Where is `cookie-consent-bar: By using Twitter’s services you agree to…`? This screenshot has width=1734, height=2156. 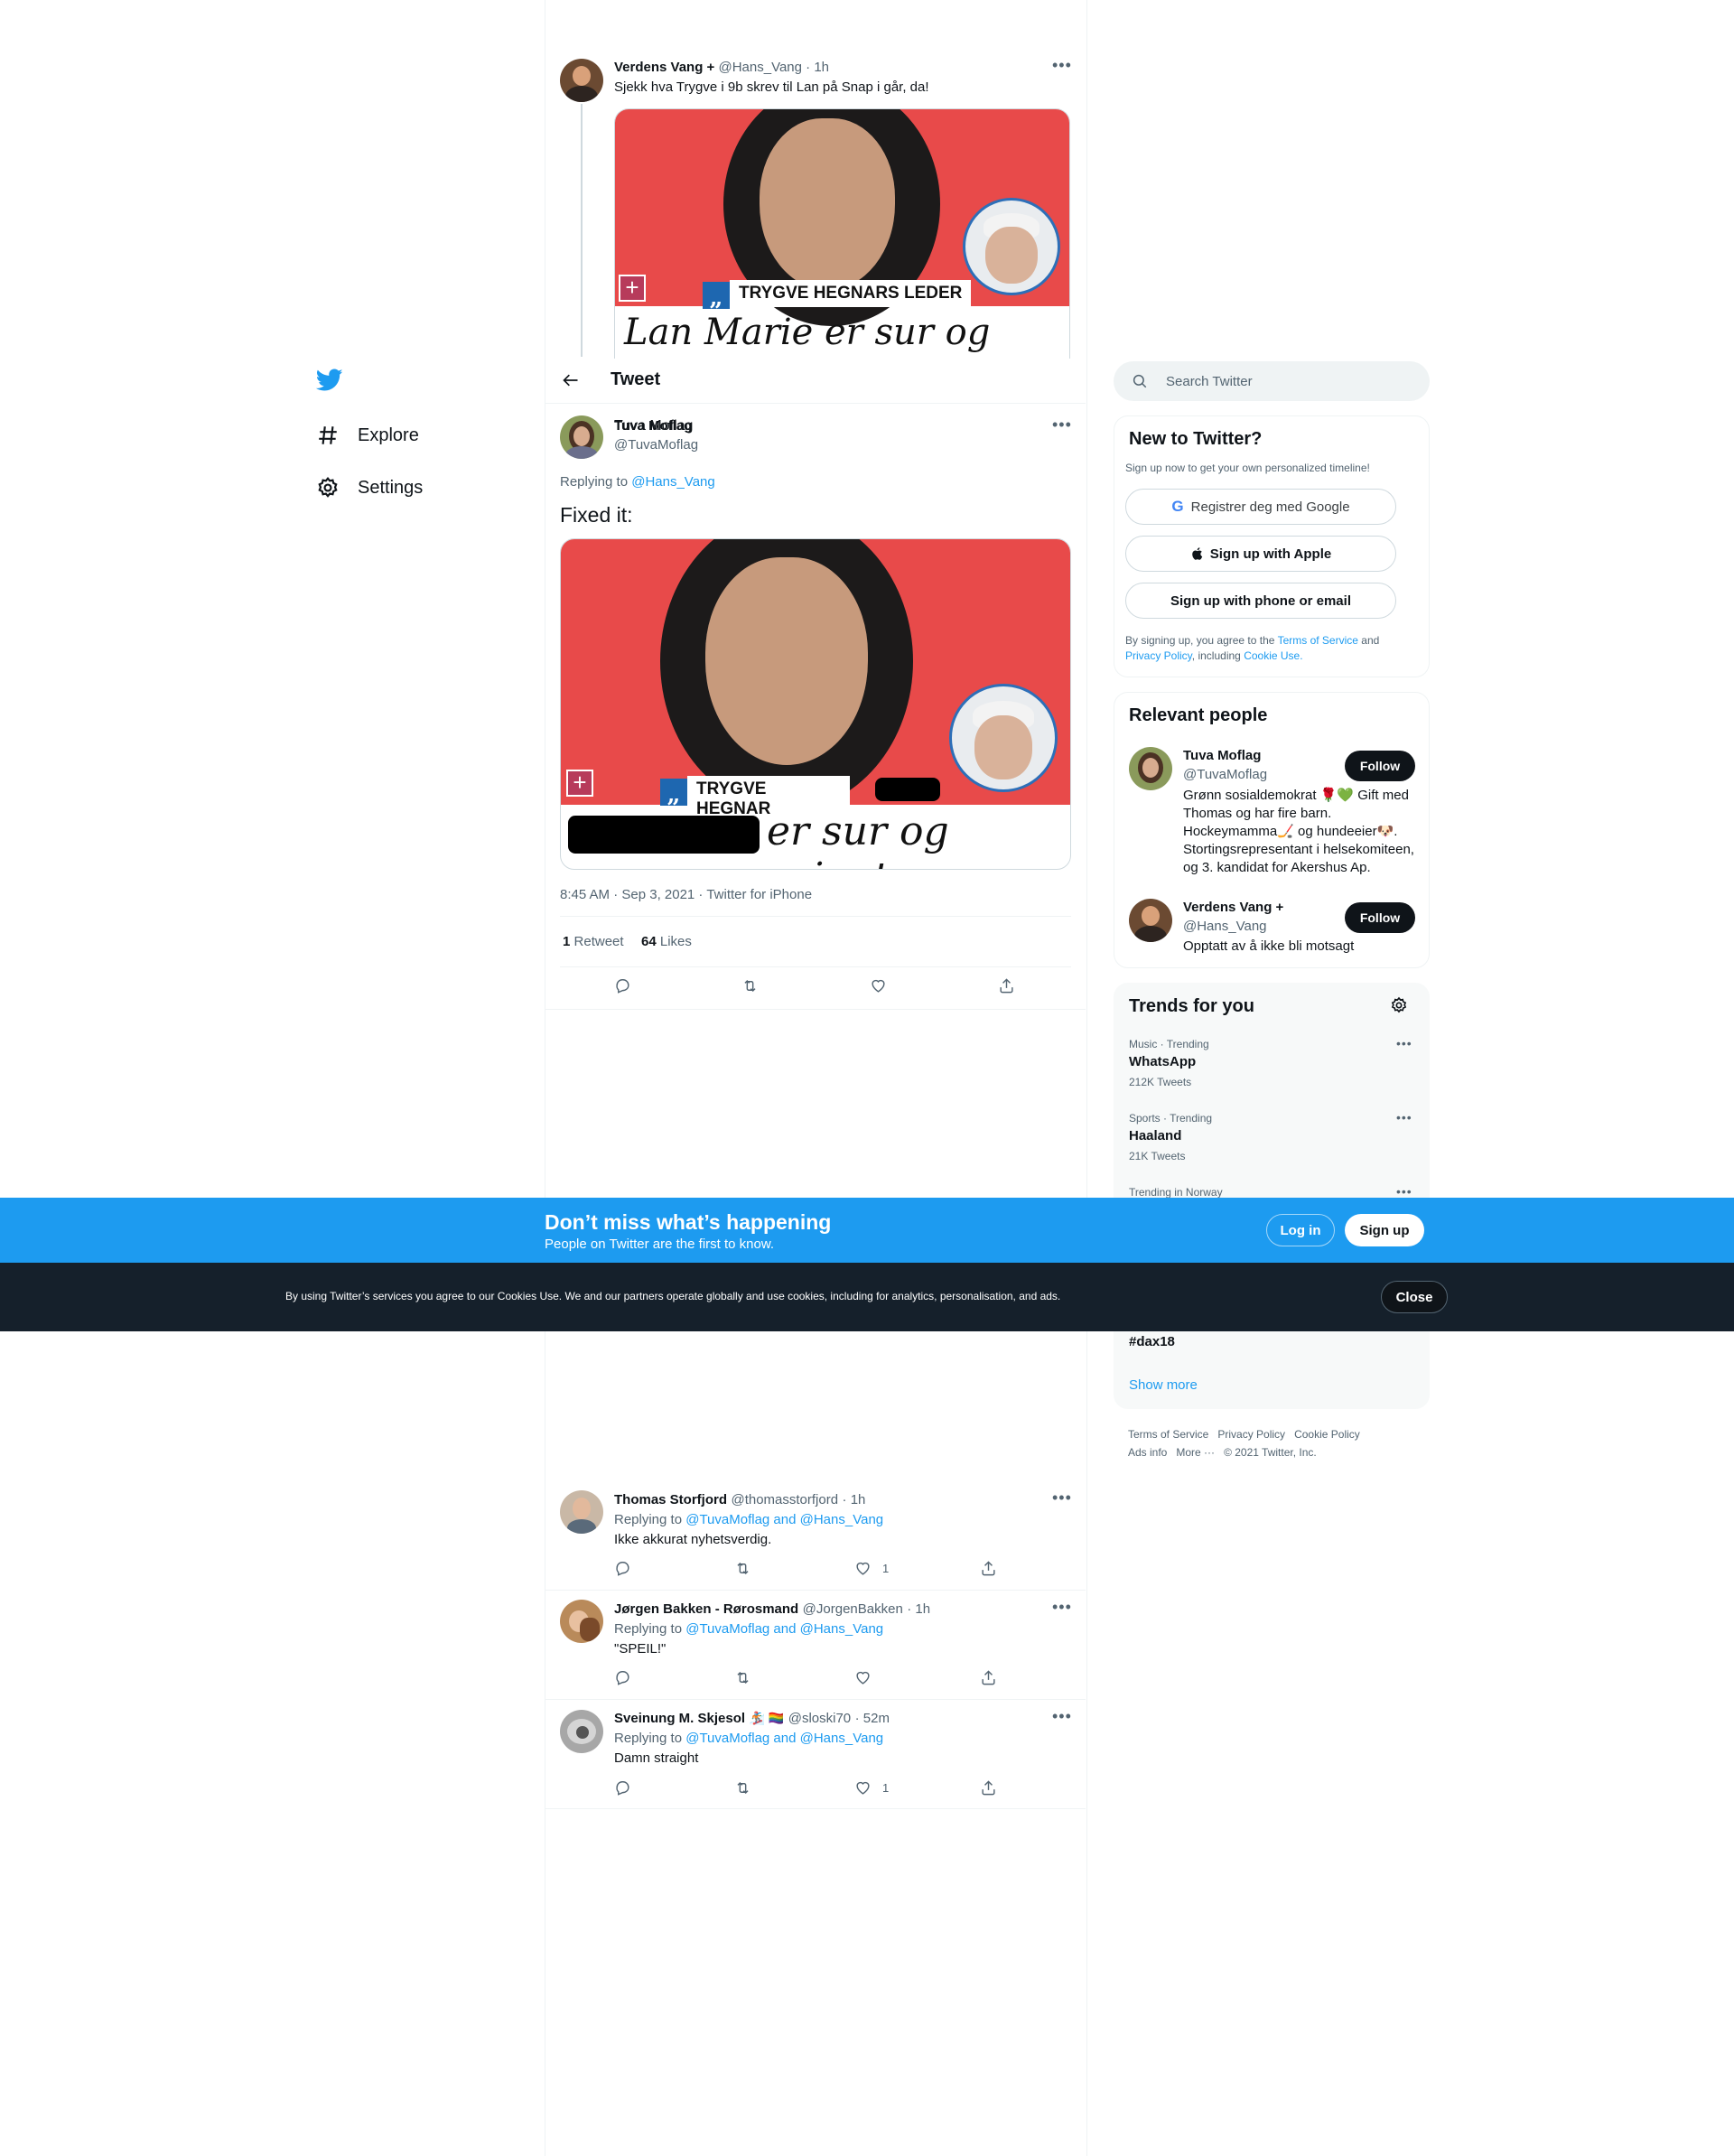 cookie-consent-bar: By using Twitter’s services you agree to… is located at coordinates (867, 1297).